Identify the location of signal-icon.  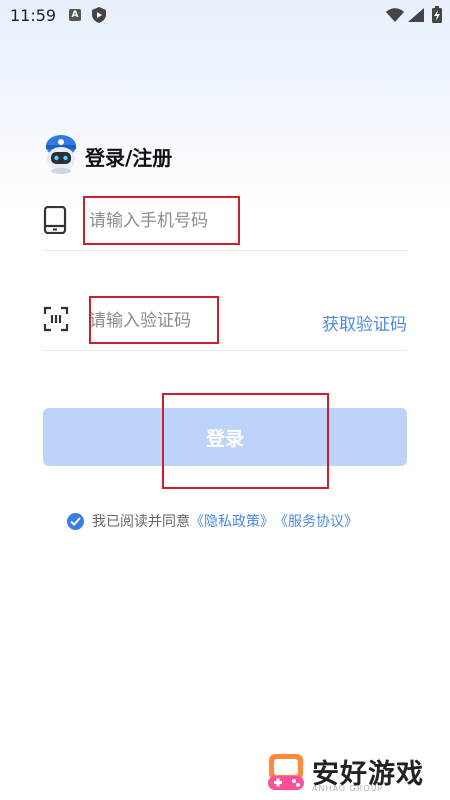
(416, 15).